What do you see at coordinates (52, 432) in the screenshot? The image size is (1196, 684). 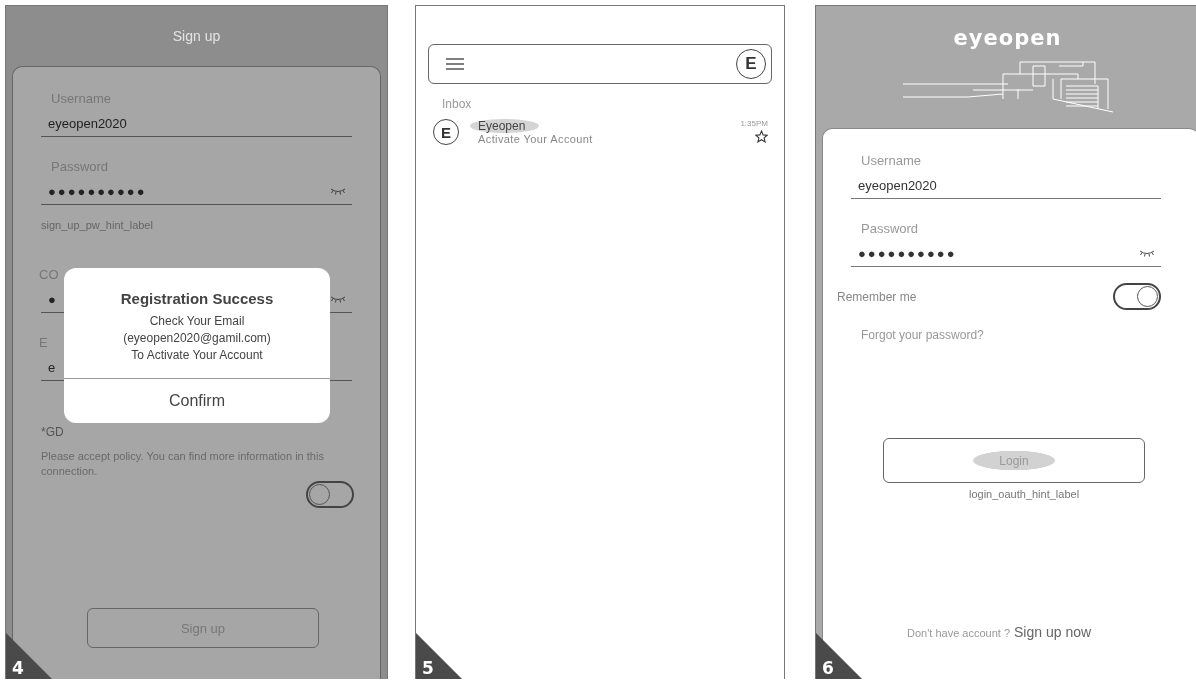 I see `field-label: *GD` at bounding box center [52, 432].